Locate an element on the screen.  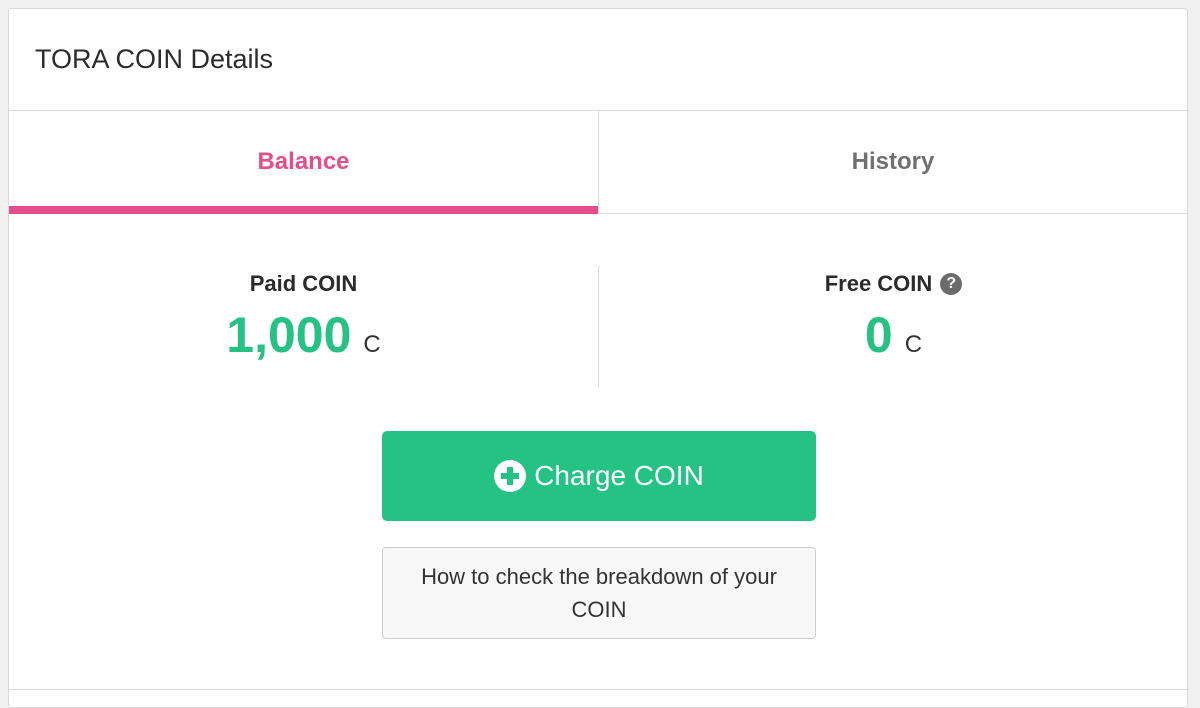
paid-coin-label-text: Paid COIN is located at coordinates (303, 283).